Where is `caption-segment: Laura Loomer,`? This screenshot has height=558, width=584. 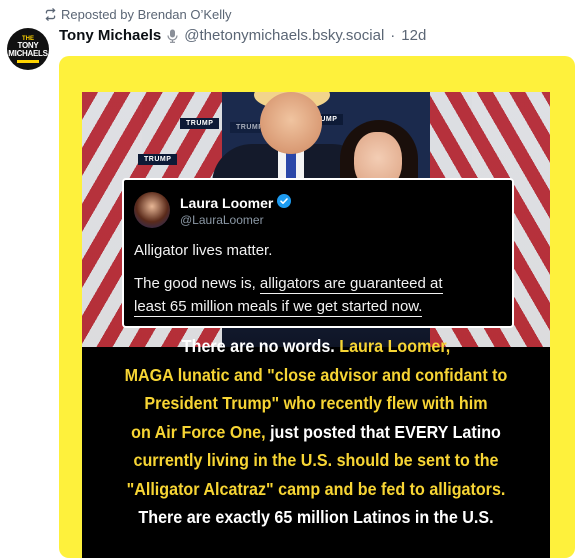 caption-segment: Laura Loomer, is located at coordinates (395, 346).